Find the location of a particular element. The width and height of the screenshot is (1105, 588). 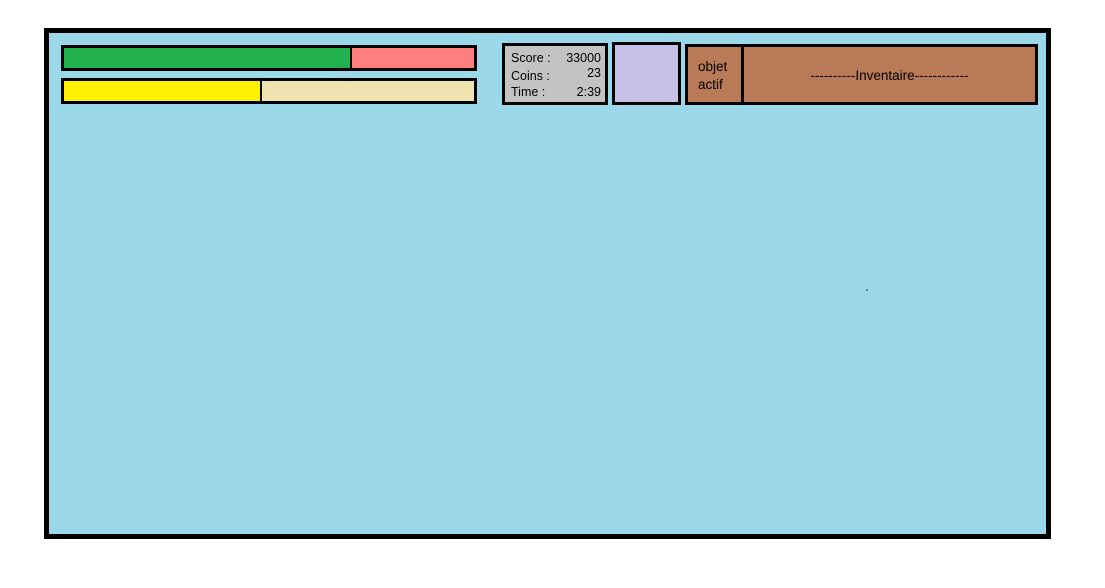

time-label: Time : is located at coordinates (528, 92).